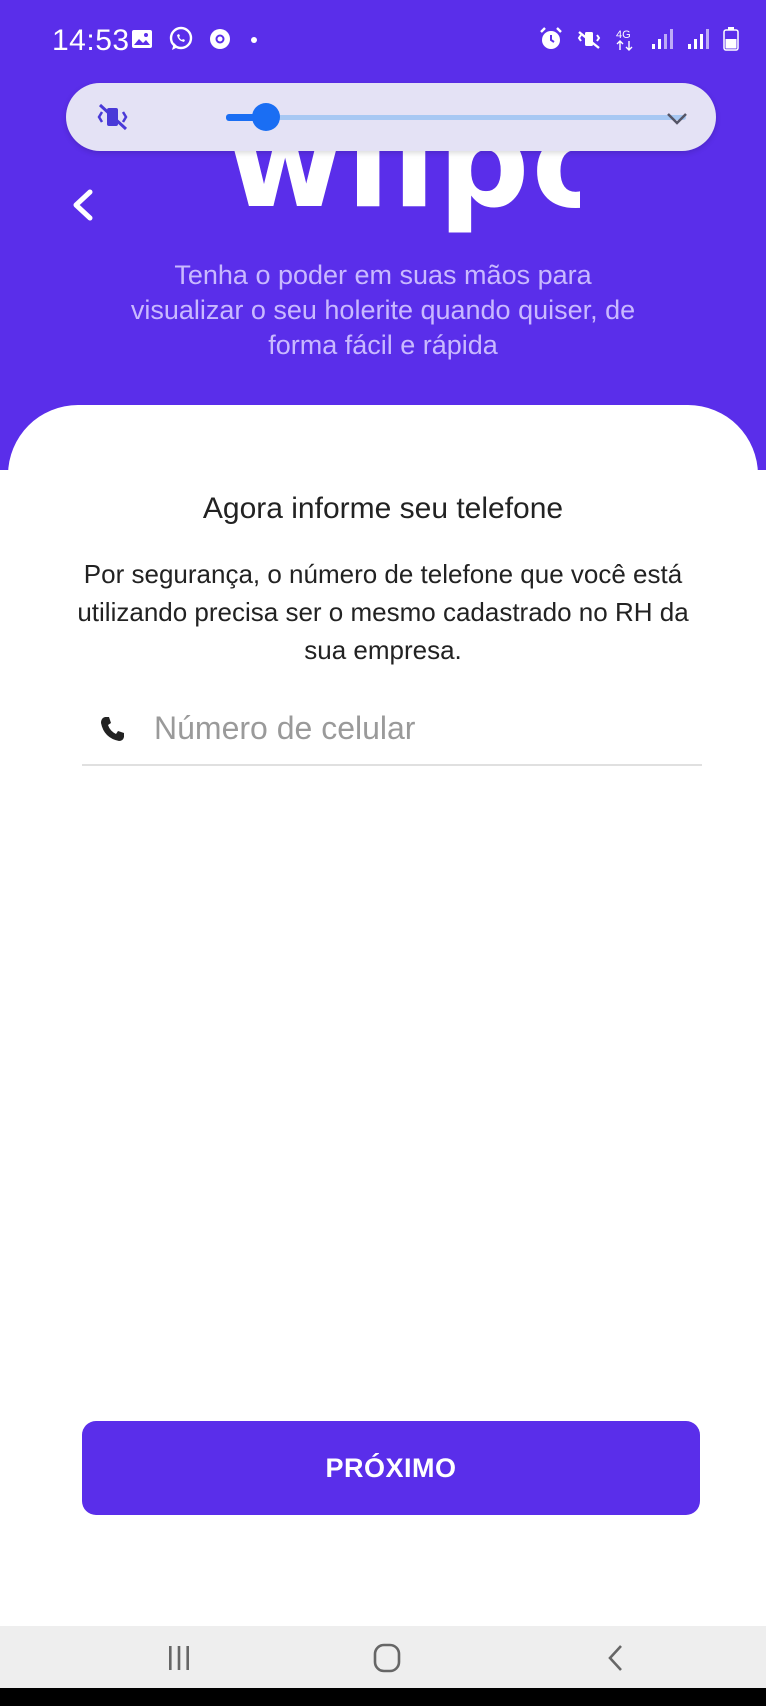  I want to click on phone-icon, so click(112, 729).